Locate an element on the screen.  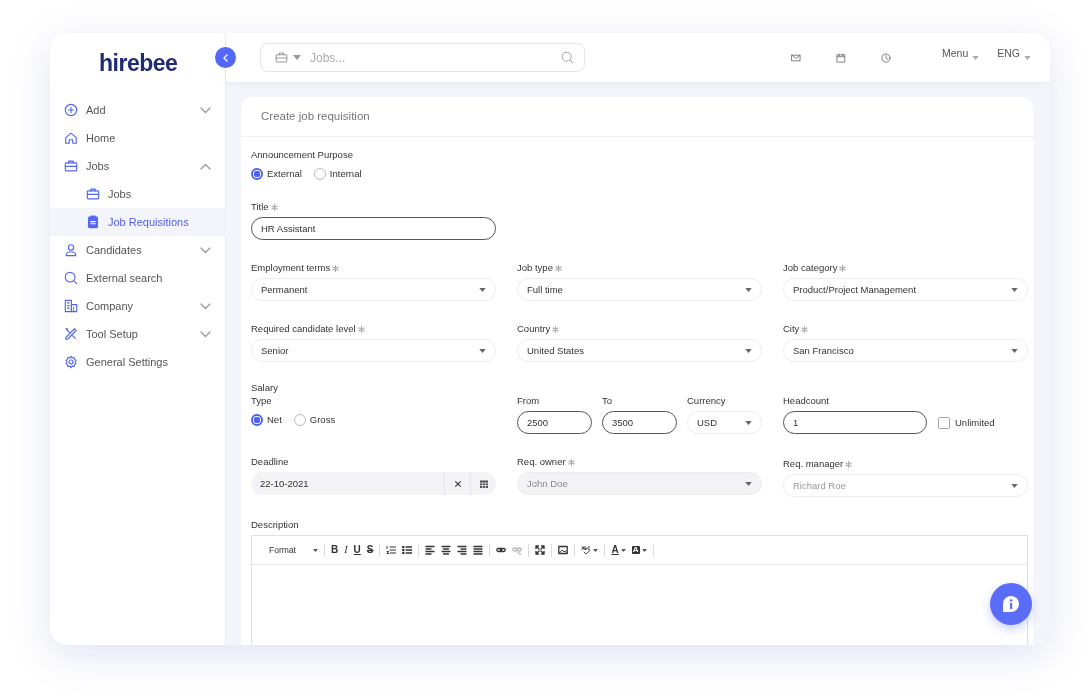
sidebar-item: Candidates is located at coordinates (137, 250).